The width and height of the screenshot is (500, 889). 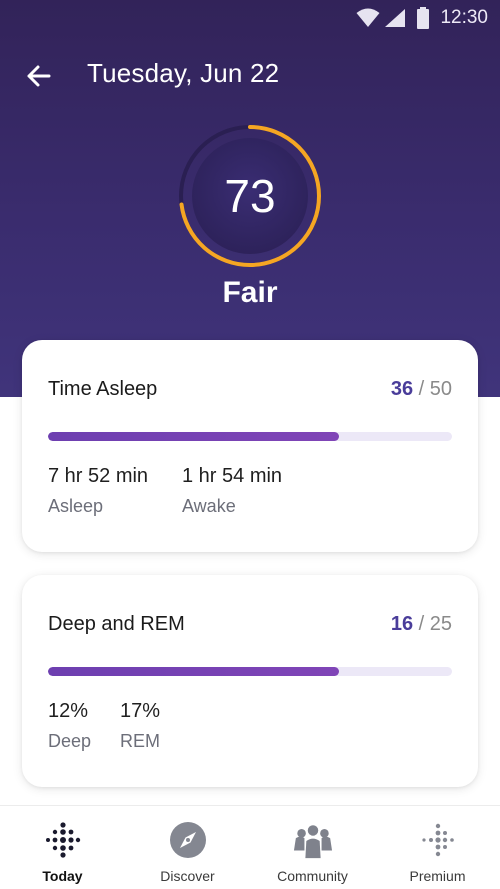 I want to click on nav-premium: Premium, so click(x=437, y=847).